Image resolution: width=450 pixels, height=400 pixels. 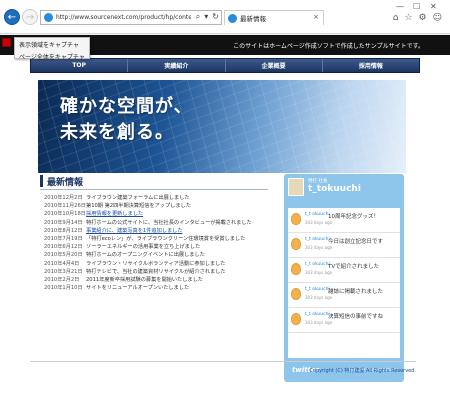 I want to click on close-tab-icon: ×, so click(x=316, y=17).